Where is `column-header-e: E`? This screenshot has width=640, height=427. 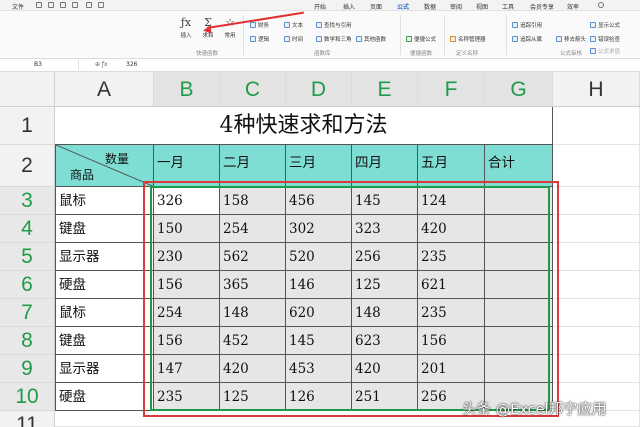
column-header-e: E is located at coordinates (385, 89).